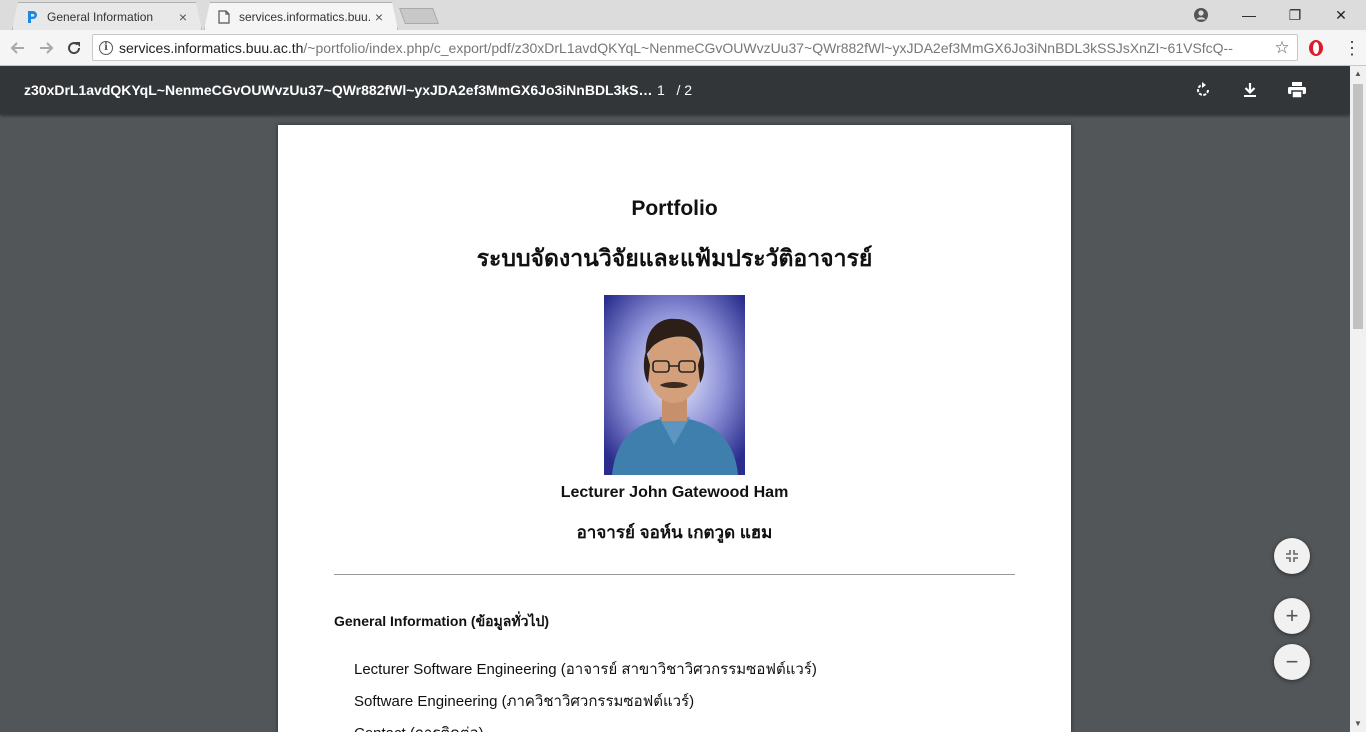 This screenshot has height=732, width=1366. I want to click on scroll-down-arrow-icon: ▼, so click(1358, 724).